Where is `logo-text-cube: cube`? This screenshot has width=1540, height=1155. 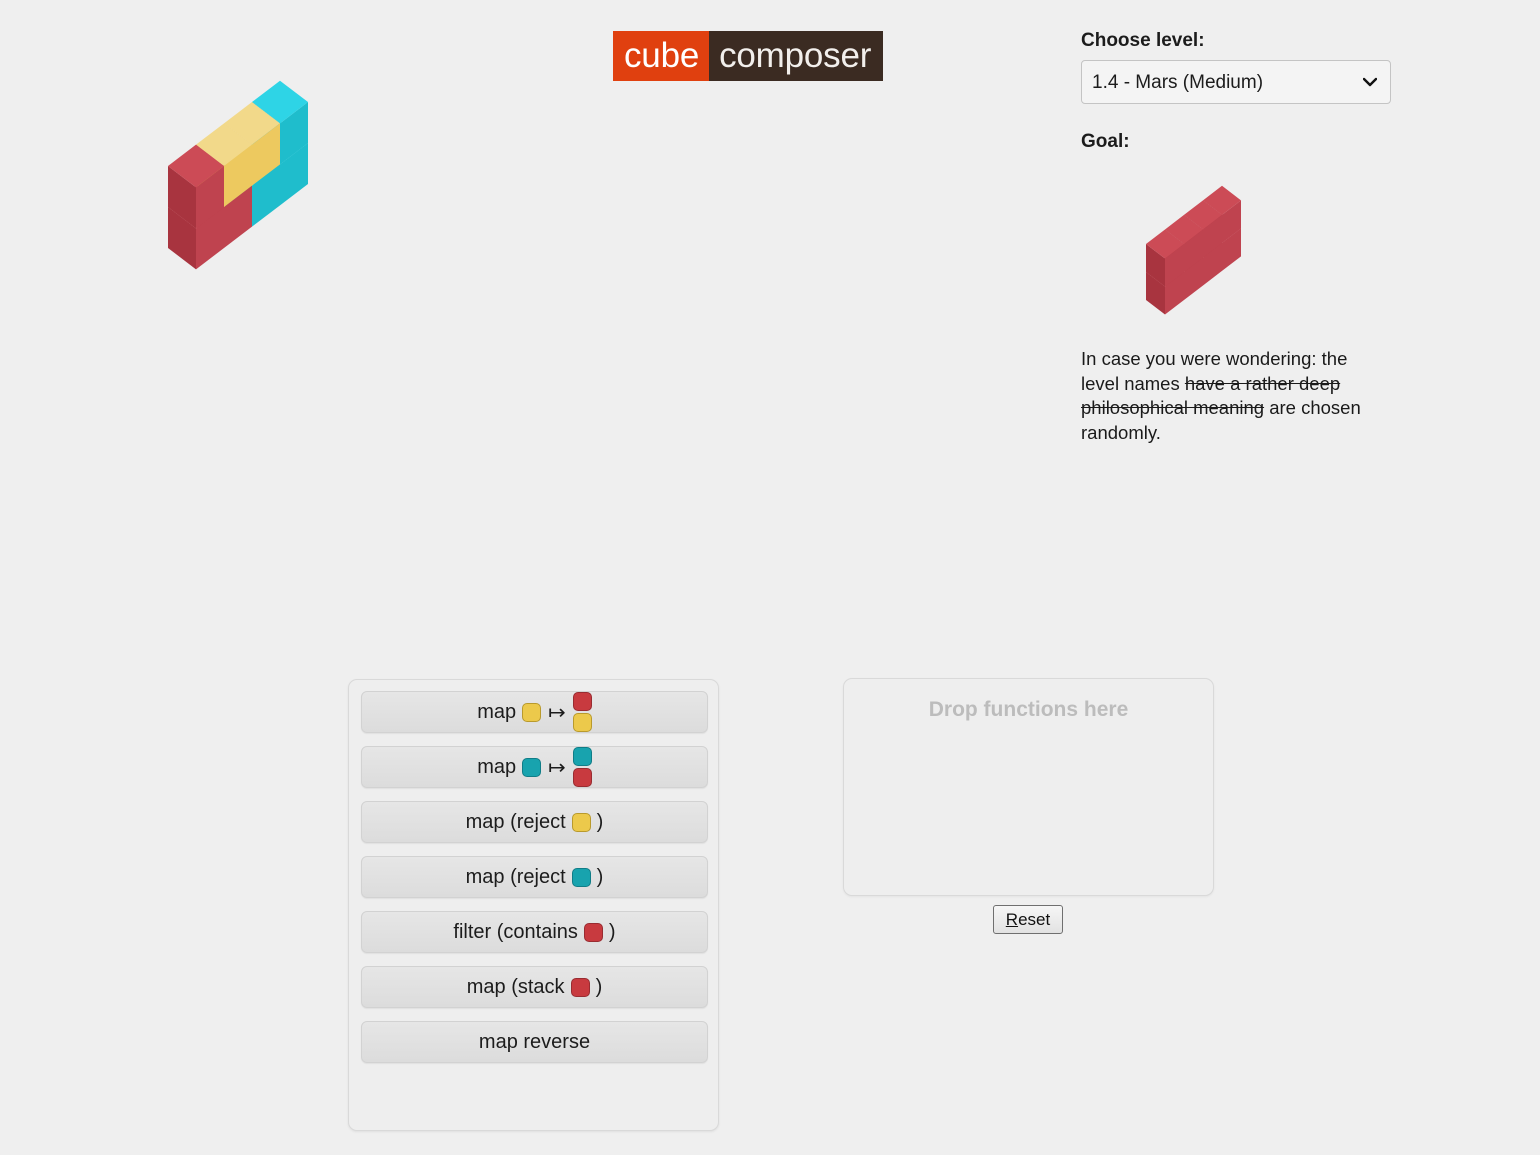 logo-text-cube: cube is located at coordinates (661, 56).